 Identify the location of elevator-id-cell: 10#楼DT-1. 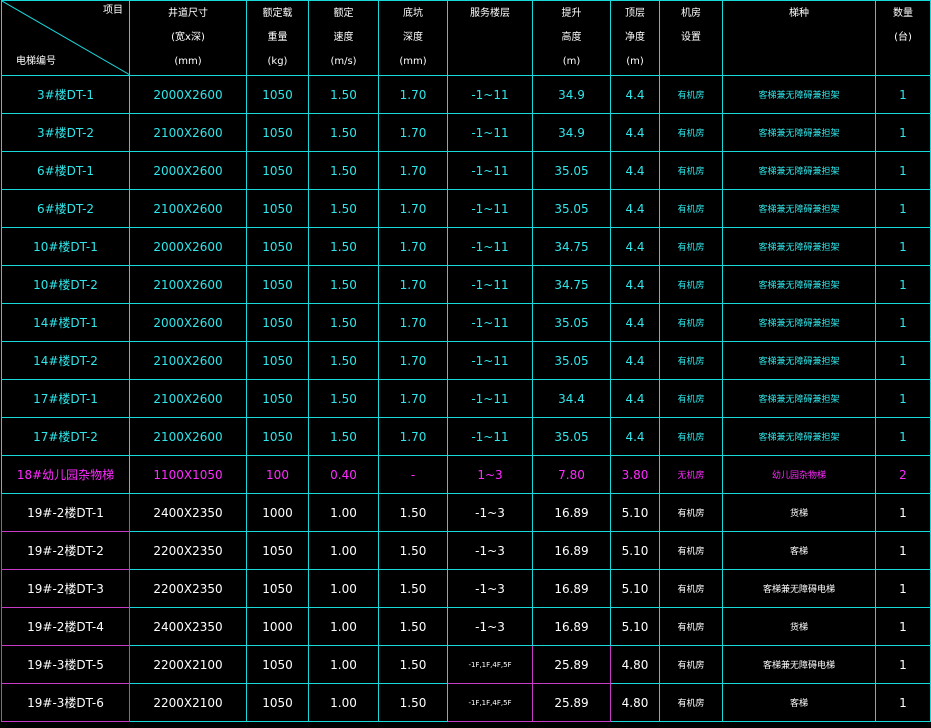
(65, 246).